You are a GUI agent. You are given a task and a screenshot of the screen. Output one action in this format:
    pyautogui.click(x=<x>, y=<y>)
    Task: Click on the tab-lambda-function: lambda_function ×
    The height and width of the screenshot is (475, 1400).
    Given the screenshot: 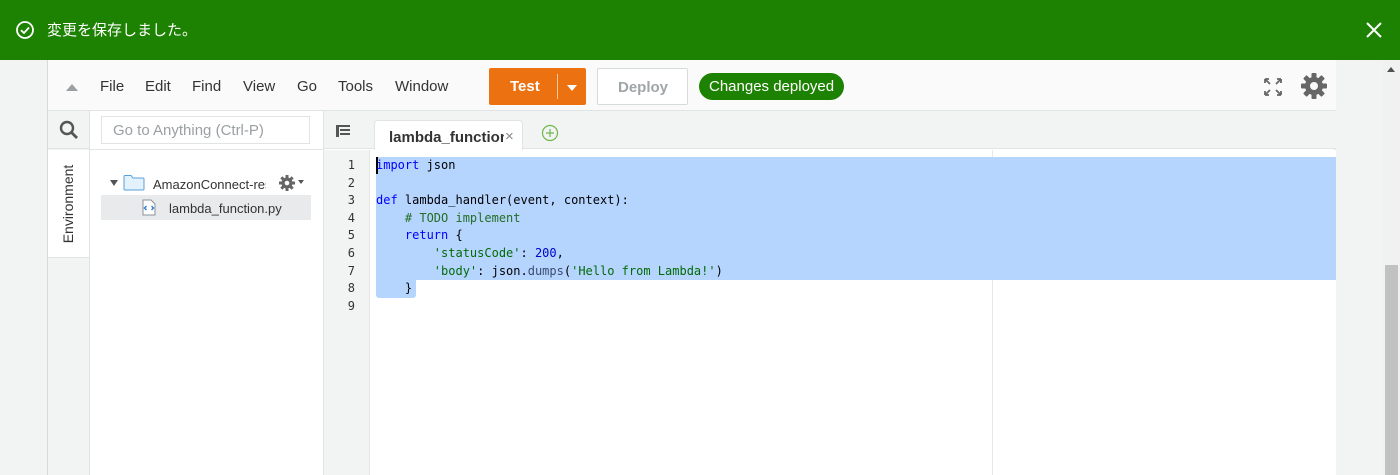 What is the action you would take?
    pyautogui.click(x=448, y=135)
    